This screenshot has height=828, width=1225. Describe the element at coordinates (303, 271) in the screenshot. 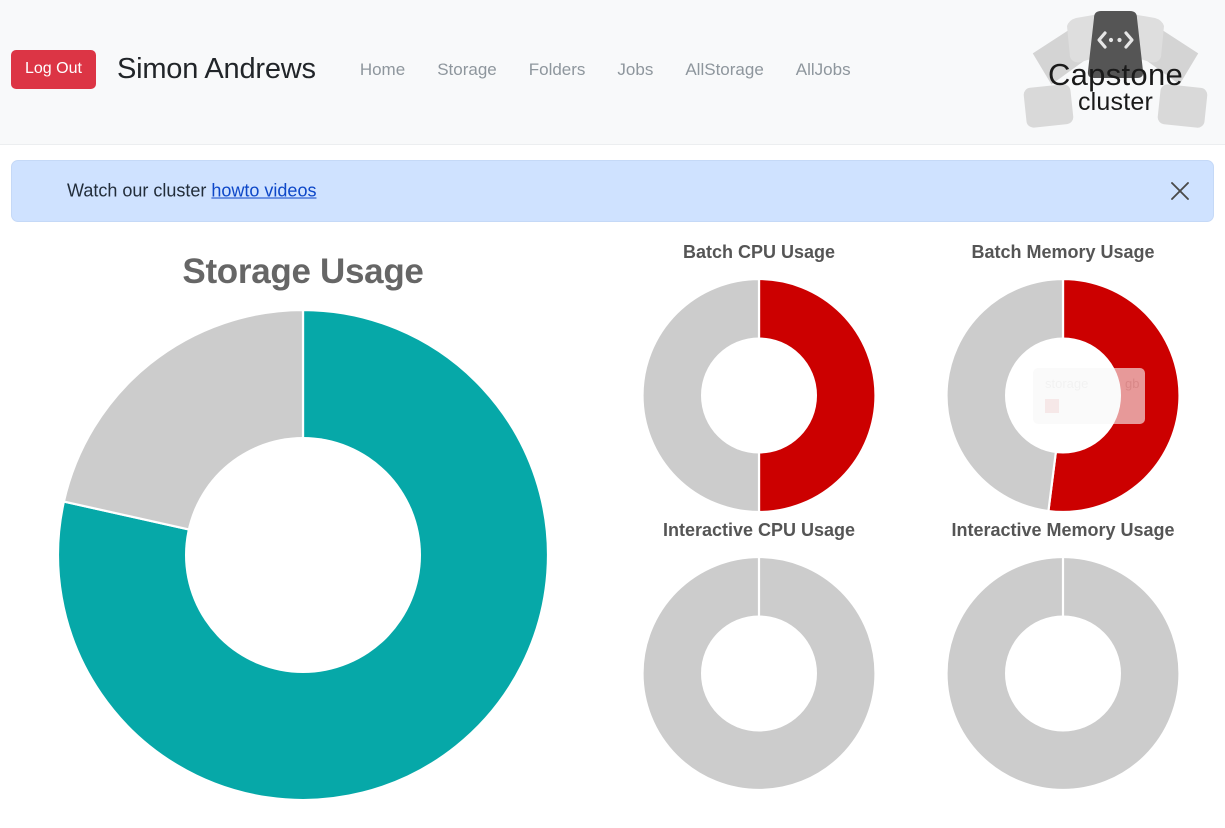

I see `storage-usage-title: Storage Usage` at that location.